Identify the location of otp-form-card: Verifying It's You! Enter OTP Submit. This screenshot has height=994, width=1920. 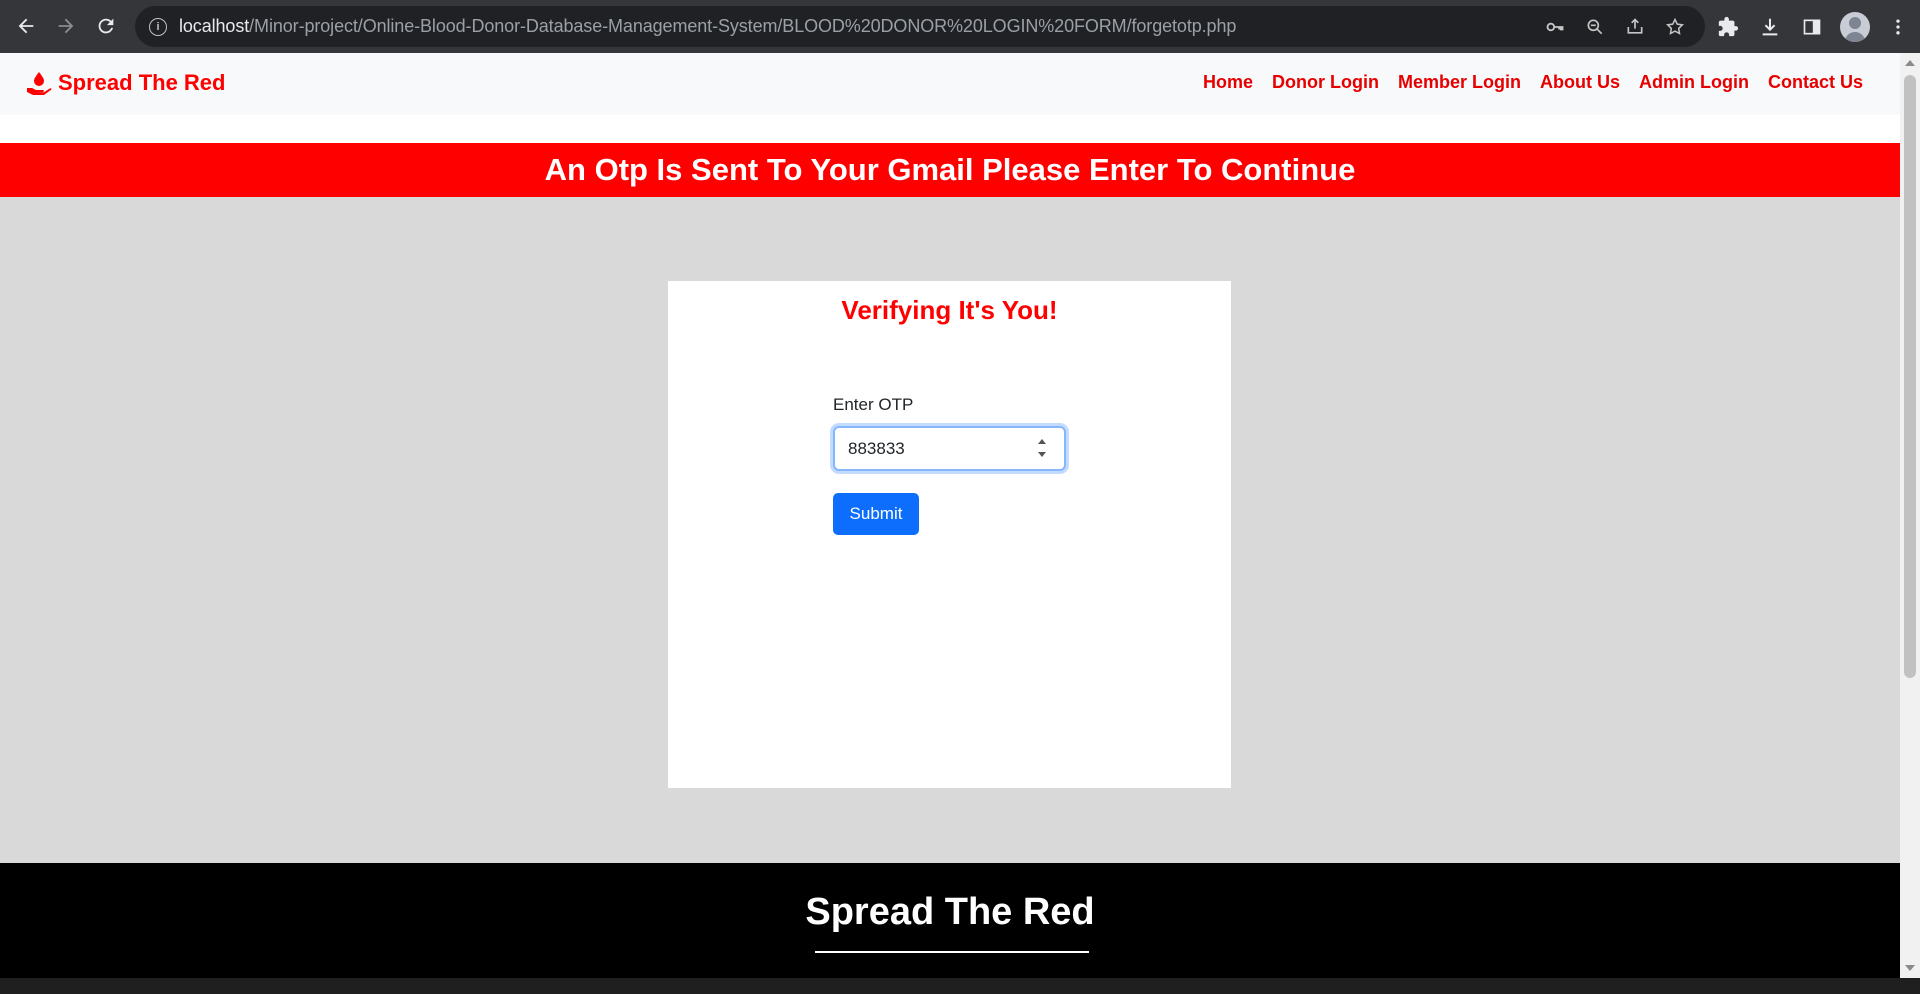
(949, 534).